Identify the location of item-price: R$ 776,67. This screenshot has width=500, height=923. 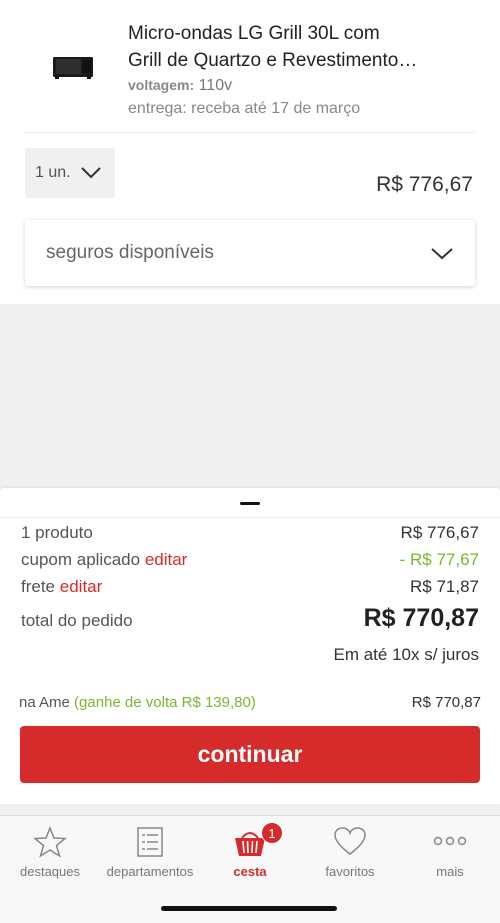
(424, 184).